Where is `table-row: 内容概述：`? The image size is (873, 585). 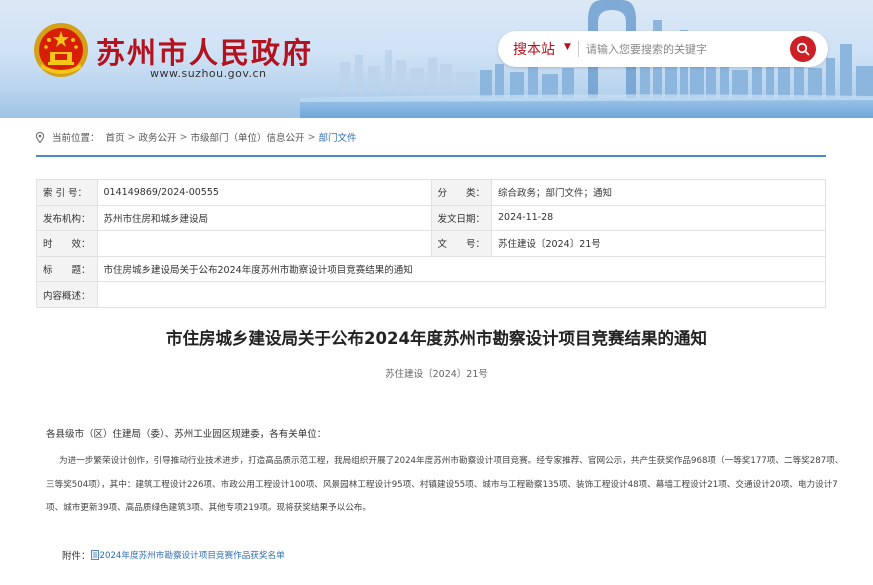
table-row: 内容概述： is located at coordinates (431, 294).